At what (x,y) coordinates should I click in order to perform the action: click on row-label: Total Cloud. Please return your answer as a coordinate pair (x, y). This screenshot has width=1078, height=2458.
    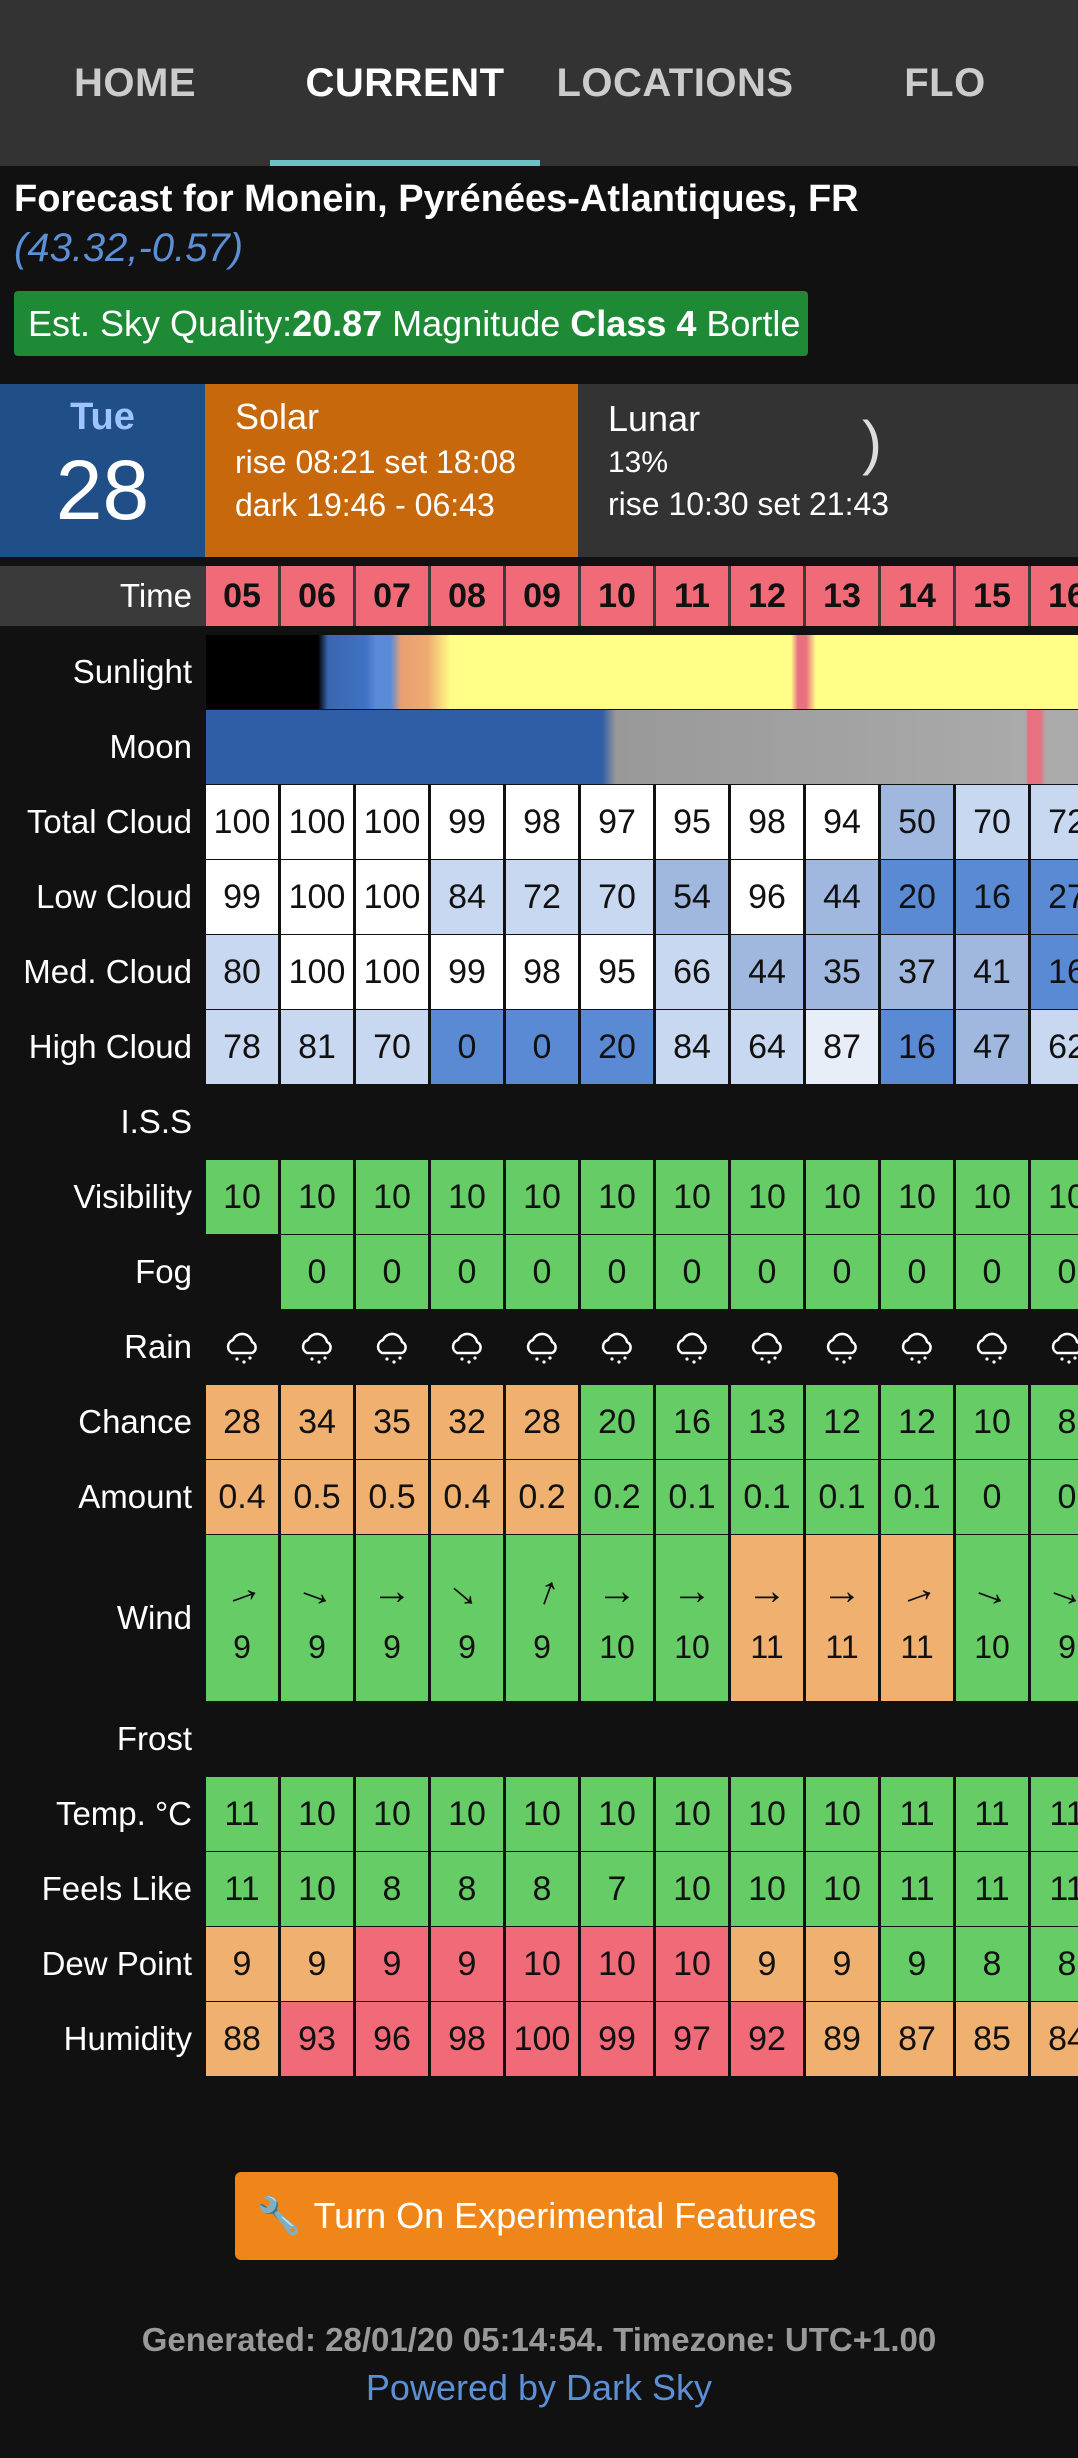
    Looking at the image, I should click on (109, 821).